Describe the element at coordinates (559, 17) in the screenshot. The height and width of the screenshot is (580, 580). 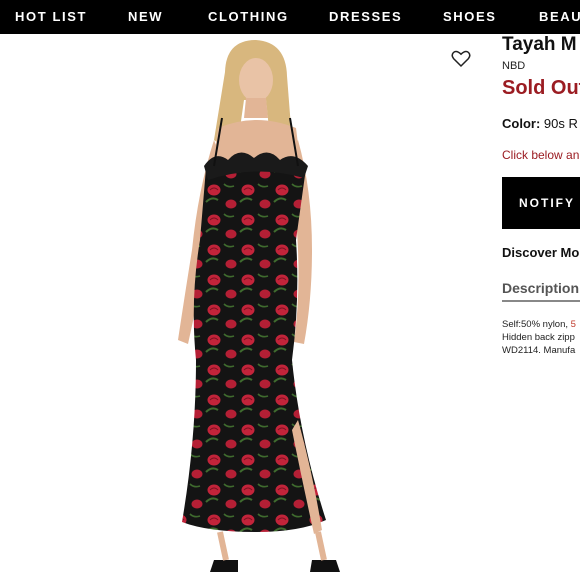
I see `nav-beauty: BEAU` at that location.